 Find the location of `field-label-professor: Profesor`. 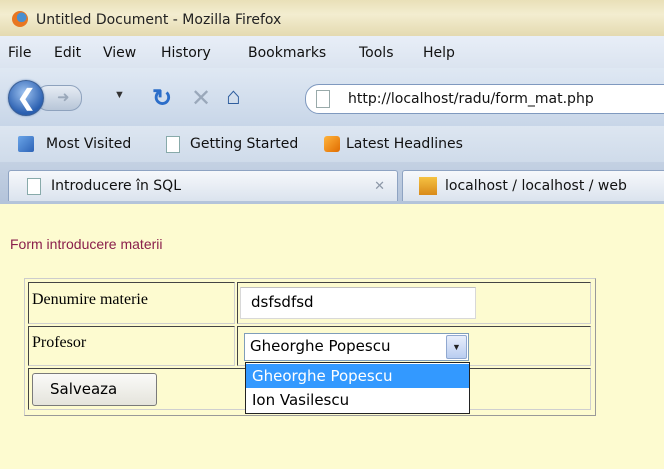

field-label-professor: Profesor is located at coordinates (59, 342).